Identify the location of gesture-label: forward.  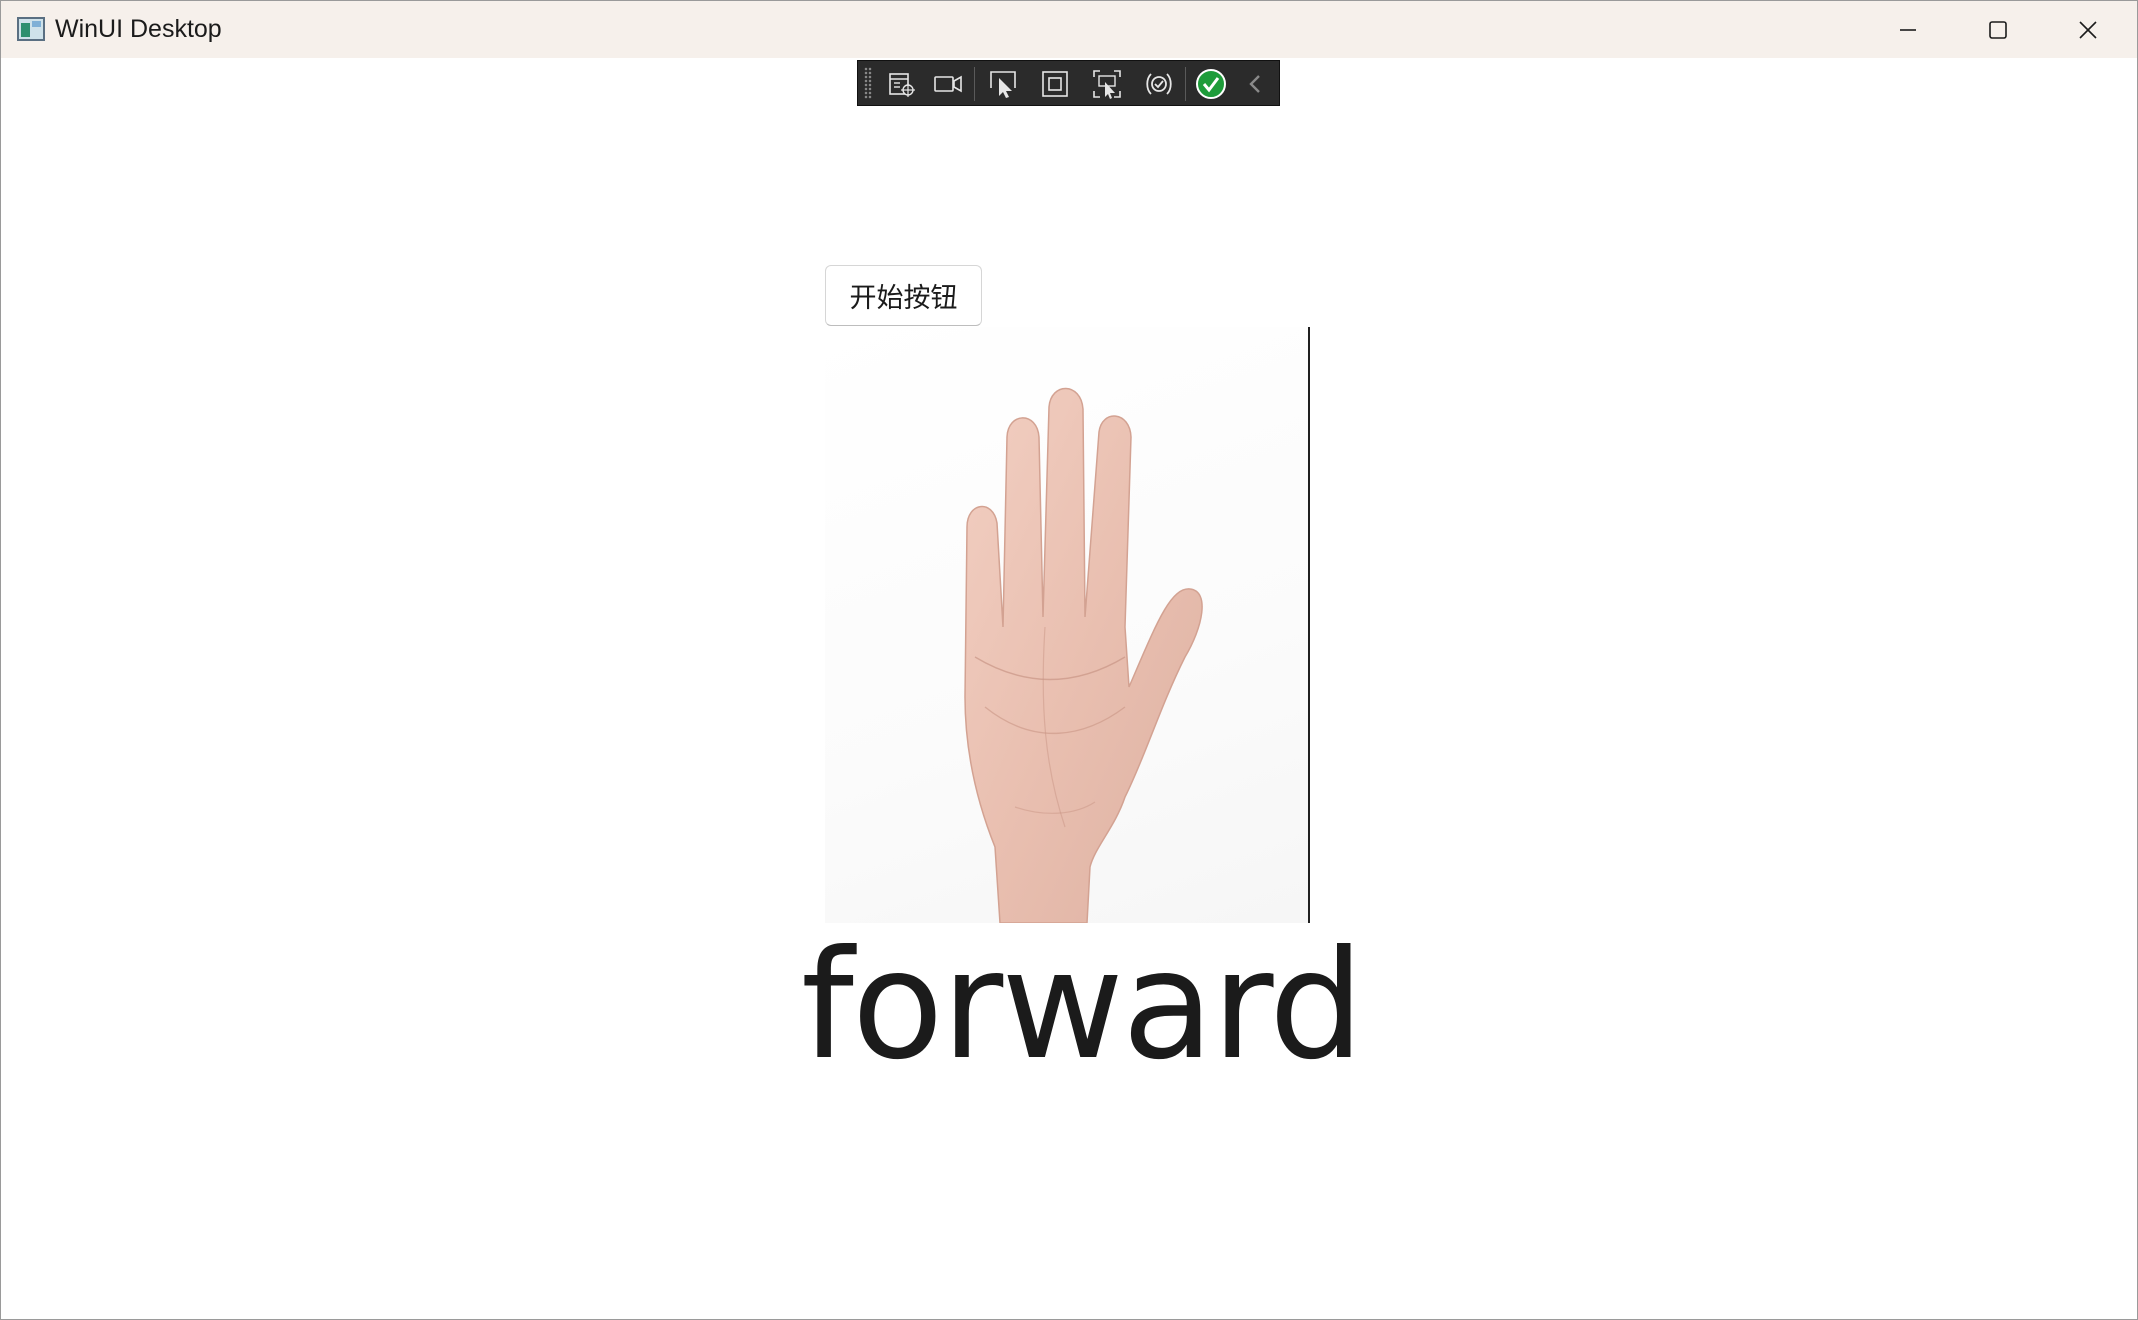
(1082, 1006).